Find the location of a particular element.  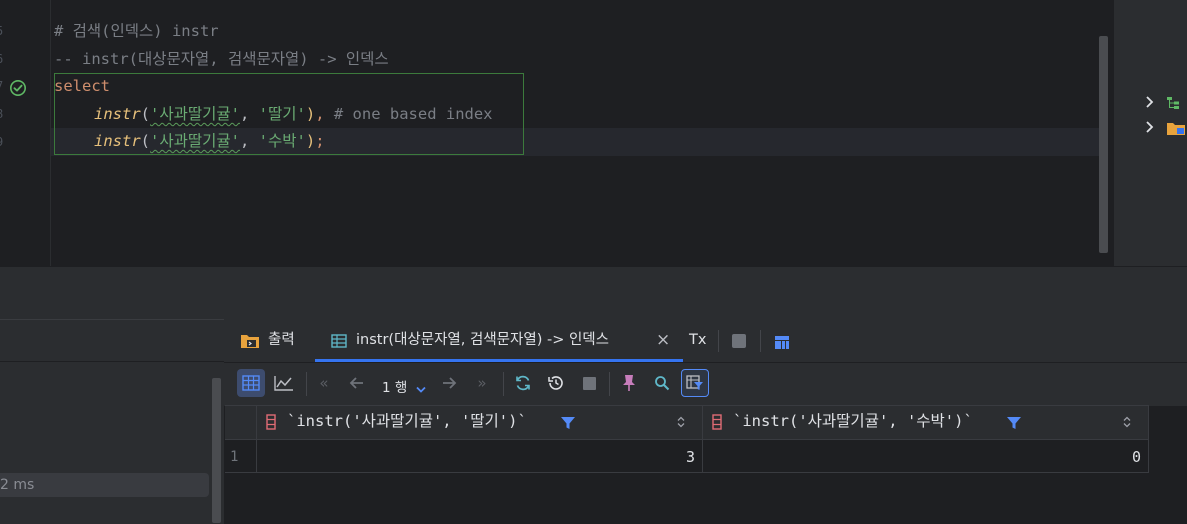

left-panel-scrollbar is located at coordinates (216, 450).